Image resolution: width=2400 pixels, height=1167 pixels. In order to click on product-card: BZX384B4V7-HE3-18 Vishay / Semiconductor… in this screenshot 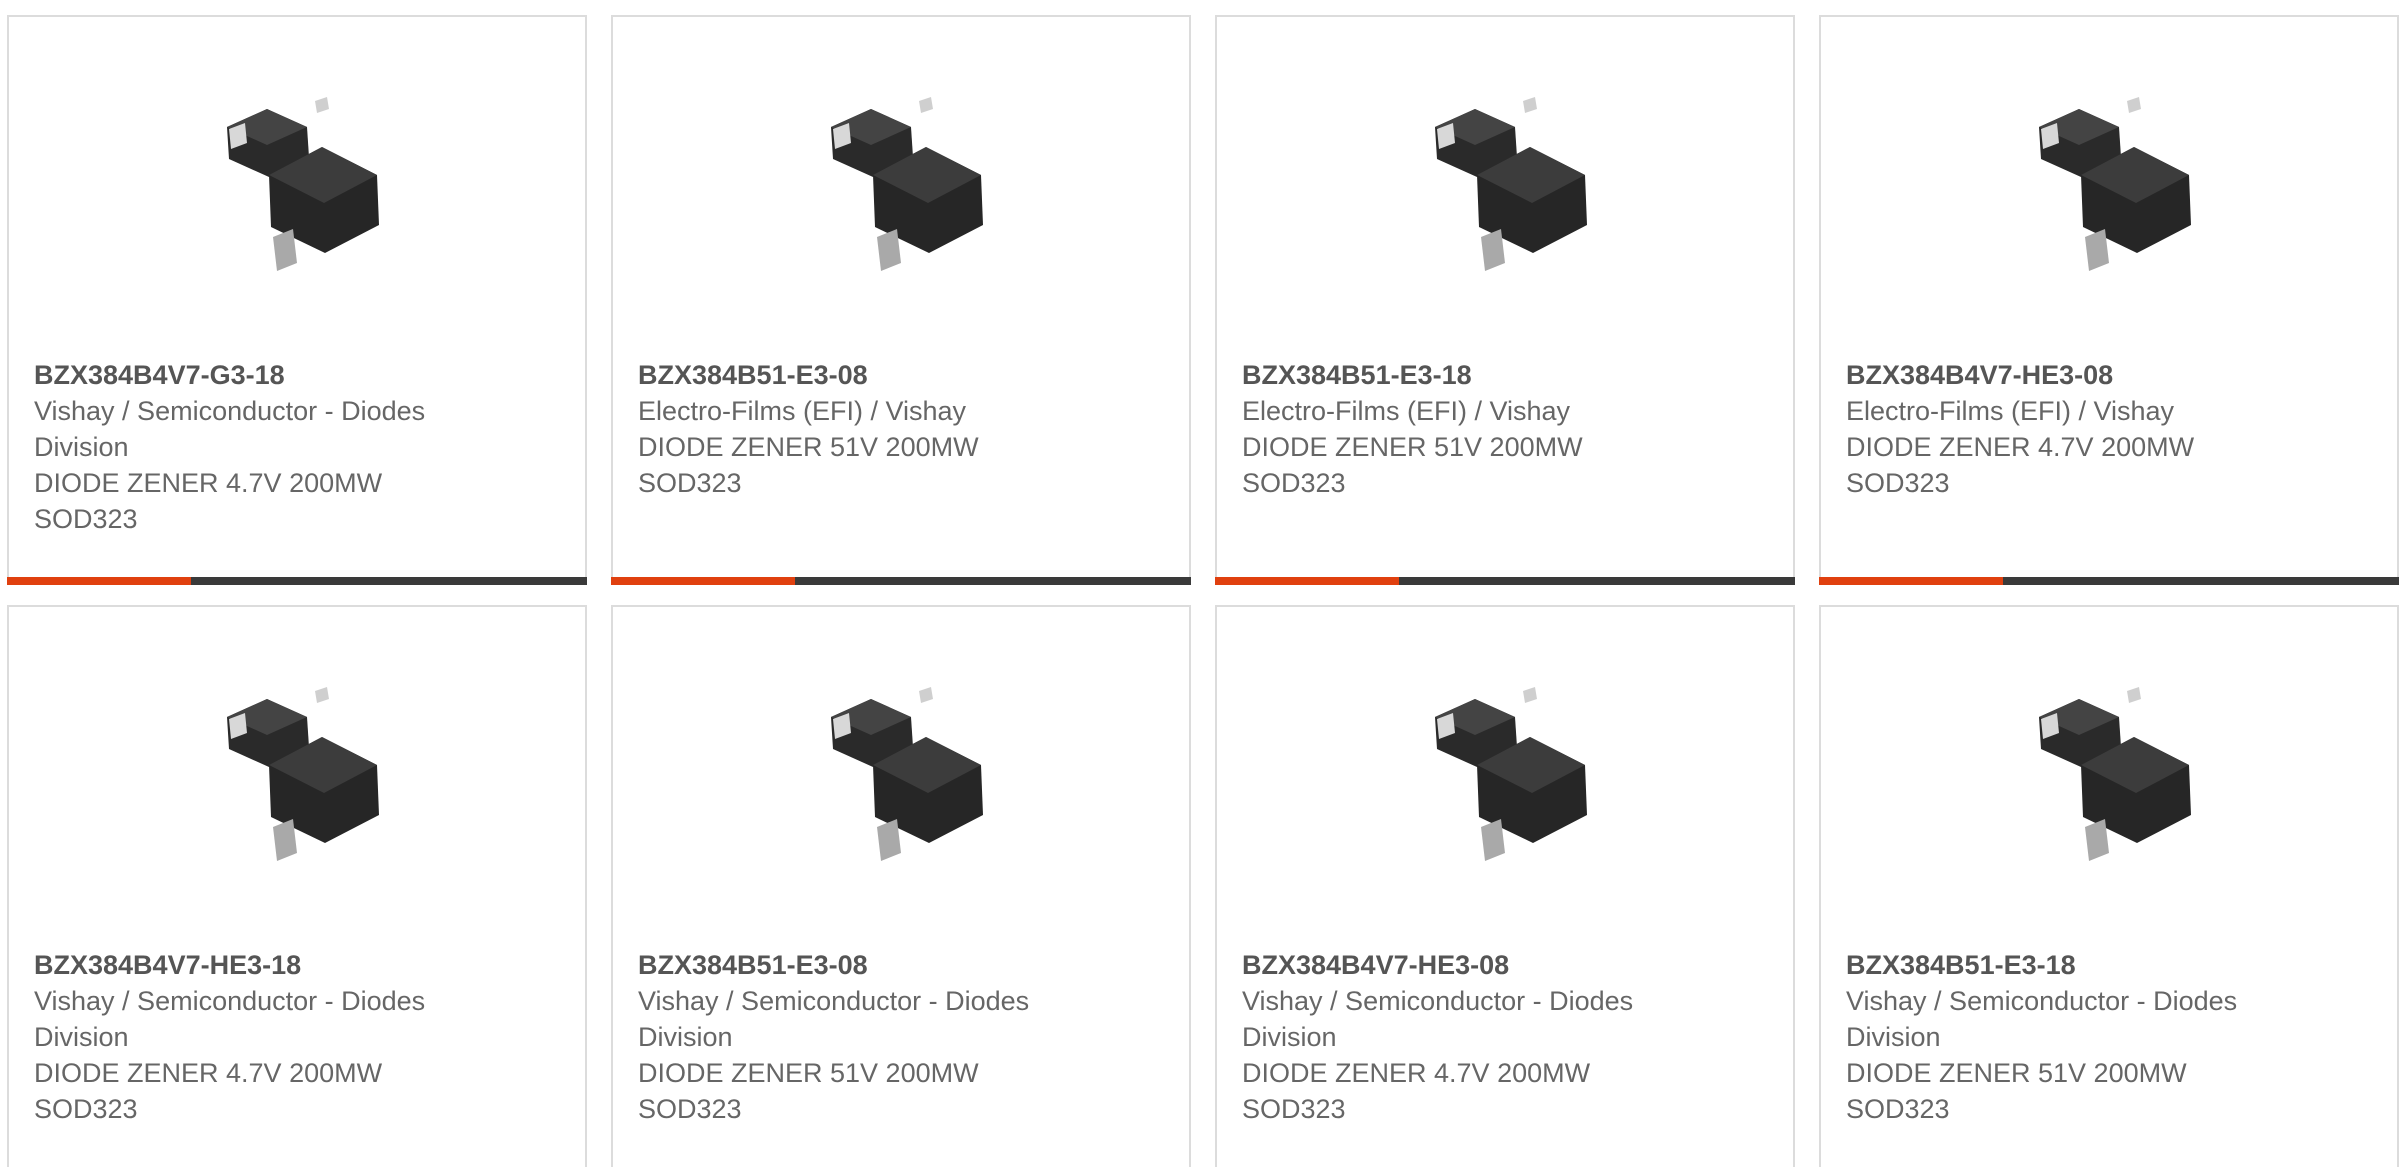, I will do `click(297, 886)`.